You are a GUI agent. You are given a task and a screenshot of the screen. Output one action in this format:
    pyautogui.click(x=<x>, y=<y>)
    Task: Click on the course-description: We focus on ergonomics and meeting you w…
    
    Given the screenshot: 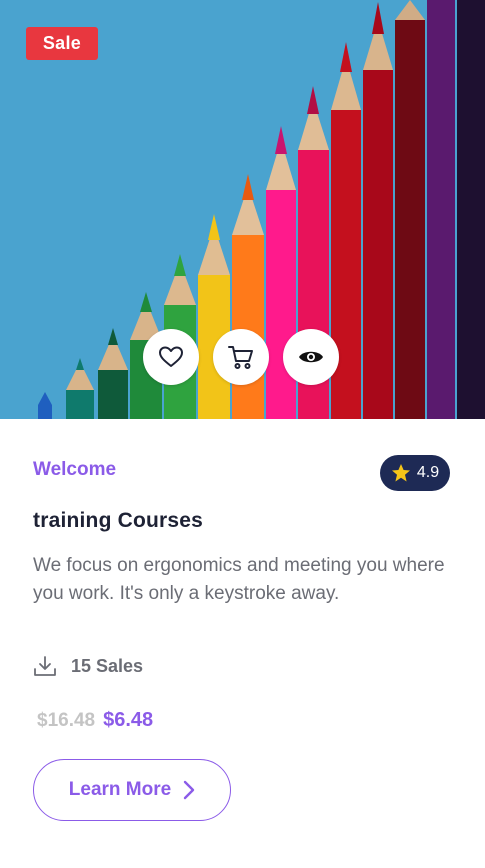 What is the action you would take?
    pyautogui.click(x=239, y=579)
    